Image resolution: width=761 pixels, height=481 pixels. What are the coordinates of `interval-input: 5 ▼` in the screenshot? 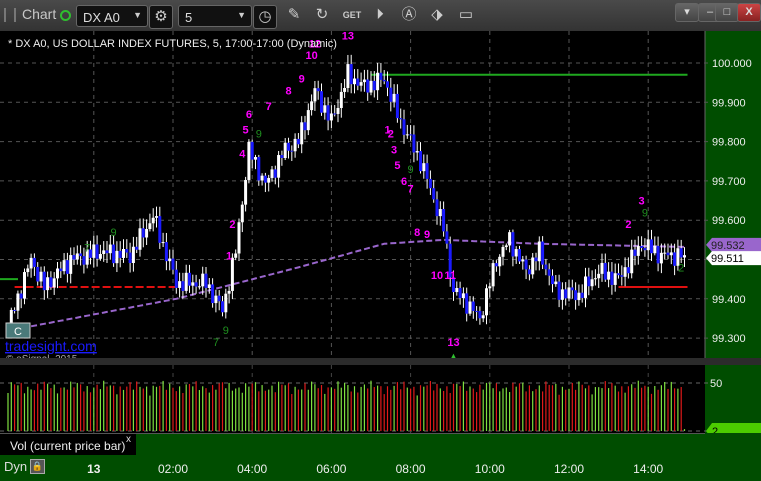 It's located at (215, 16).